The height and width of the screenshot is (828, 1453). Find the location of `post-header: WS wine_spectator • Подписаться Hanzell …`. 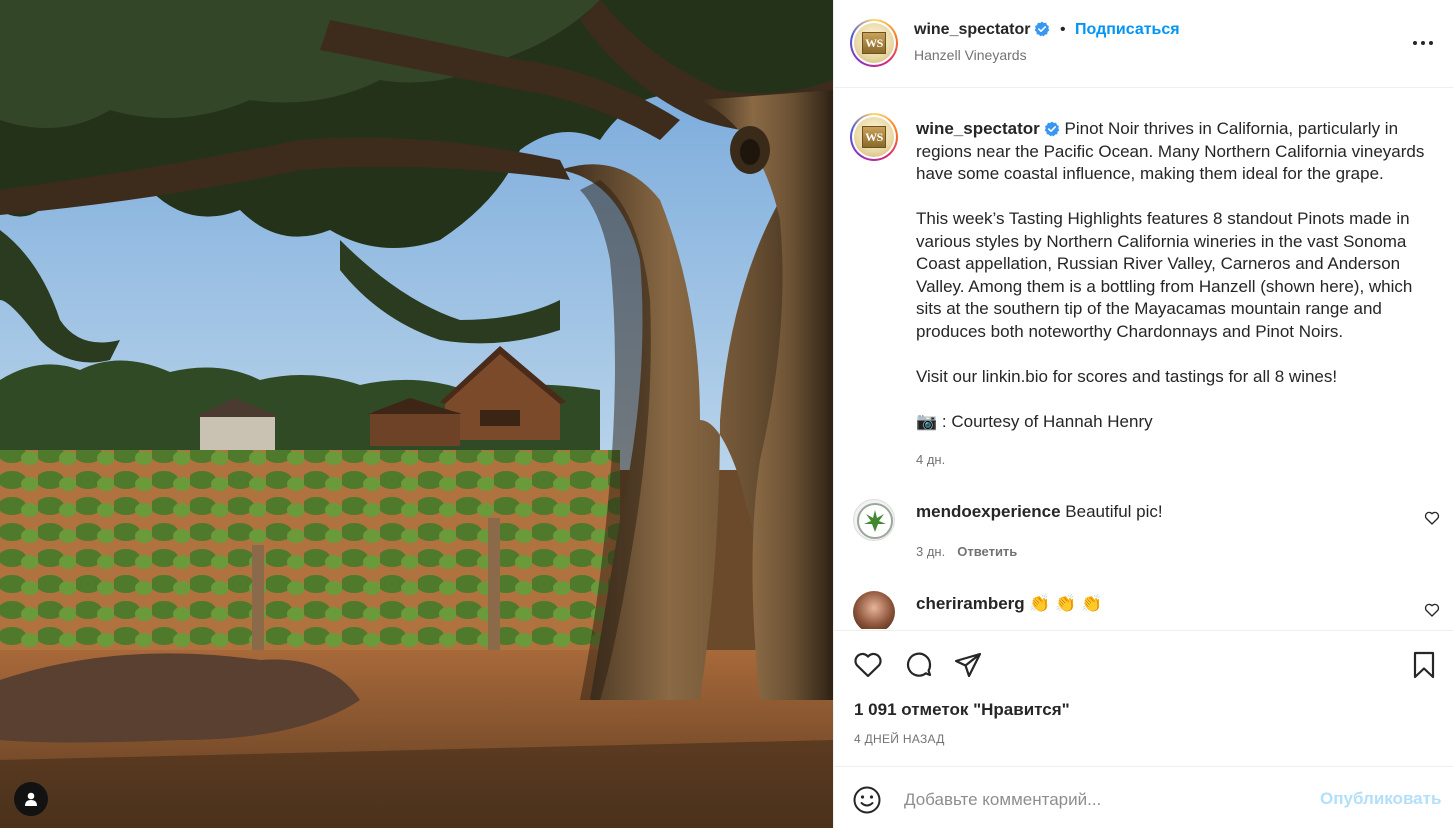

post-header: WS wine_spectator • Подписаться Hanzell … is located at coordinates (1143, 44).